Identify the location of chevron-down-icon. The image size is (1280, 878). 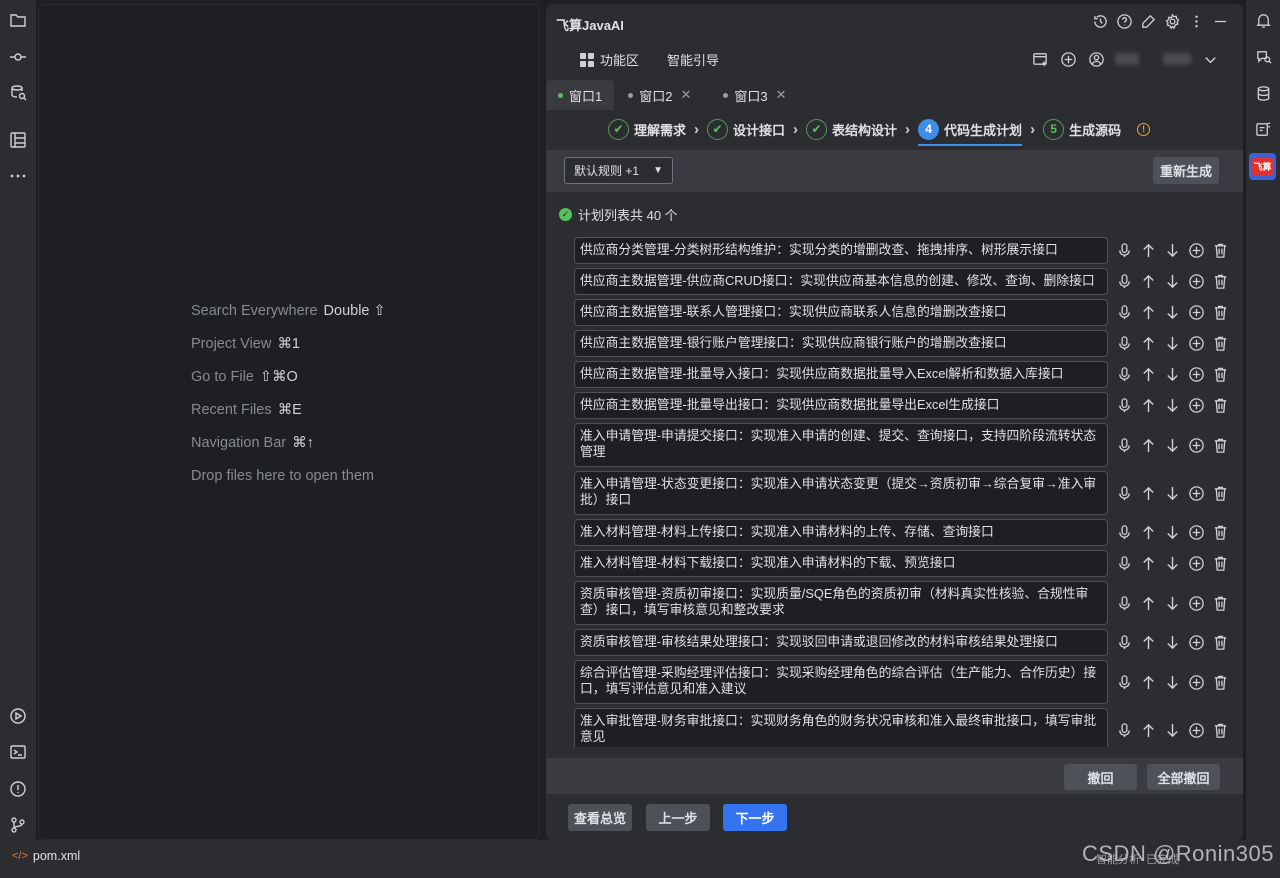
(1210, 59).